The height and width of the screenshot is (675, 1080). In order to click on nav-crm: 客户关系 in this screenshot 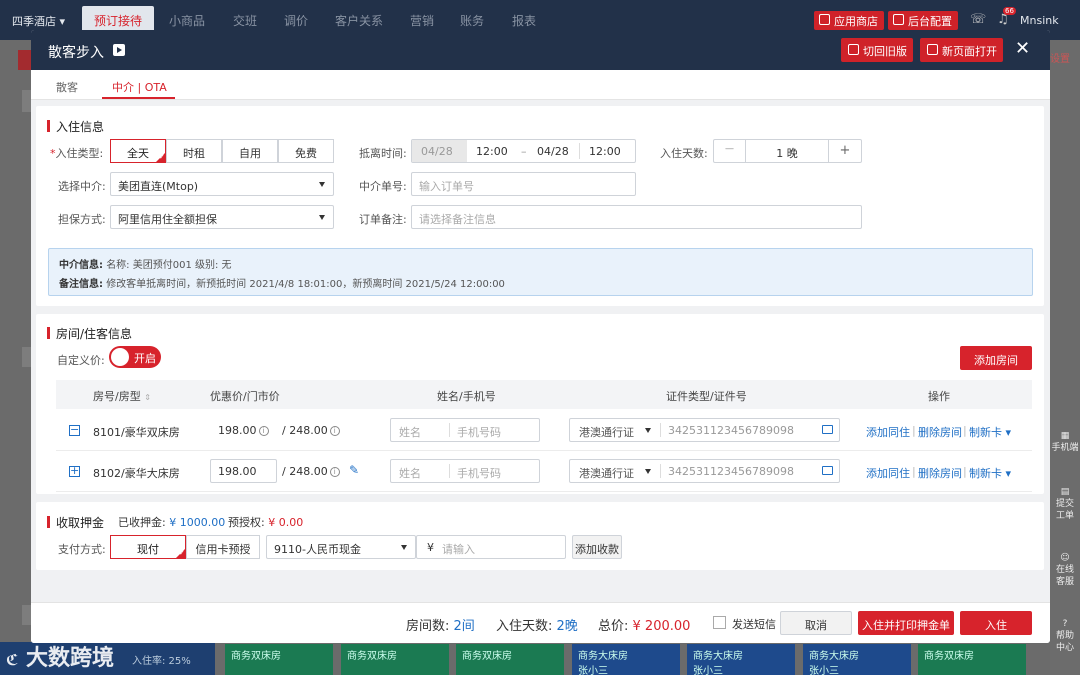, I will do `click(359, 20)`.